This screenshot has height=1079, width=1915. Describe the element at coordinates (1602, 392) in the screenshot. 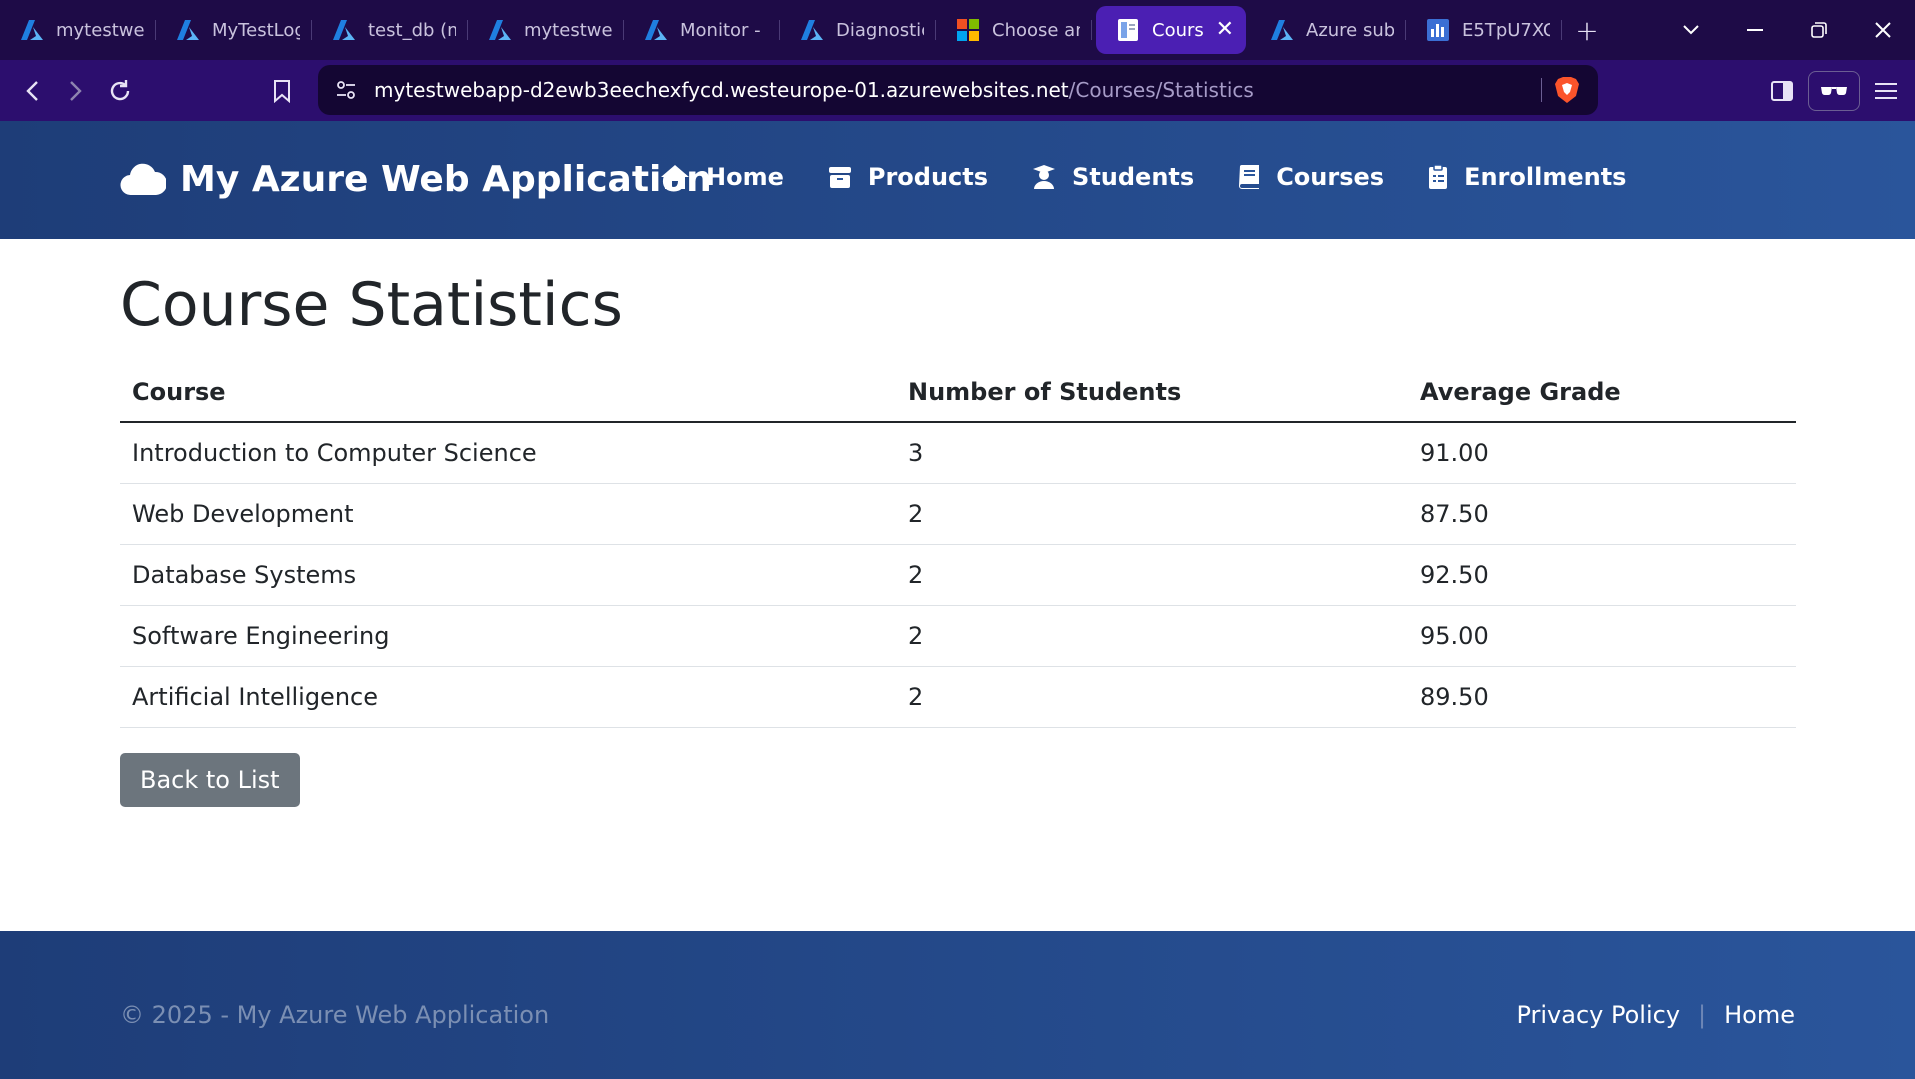

I see `column-header-grade: Average Grade` at that location.